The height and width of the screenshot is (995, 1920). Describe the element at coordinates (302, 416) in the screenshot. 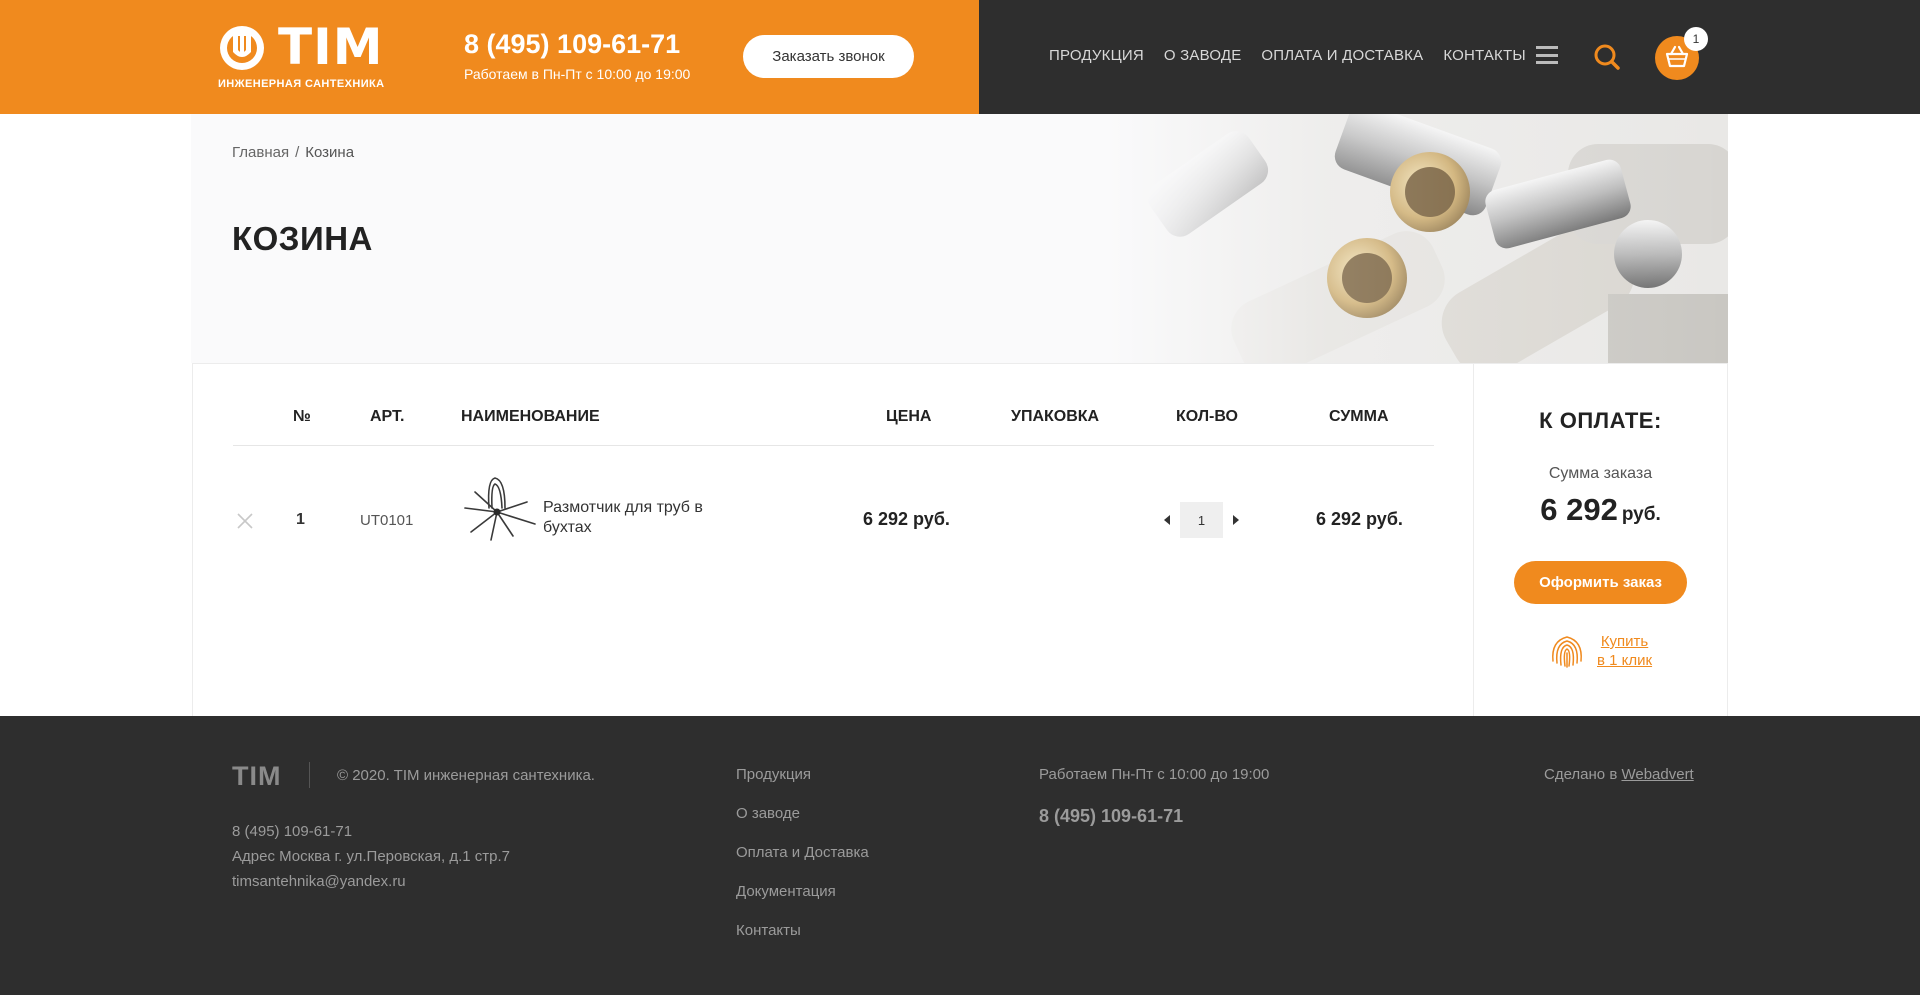

I see `col-header-number: №` at that location.